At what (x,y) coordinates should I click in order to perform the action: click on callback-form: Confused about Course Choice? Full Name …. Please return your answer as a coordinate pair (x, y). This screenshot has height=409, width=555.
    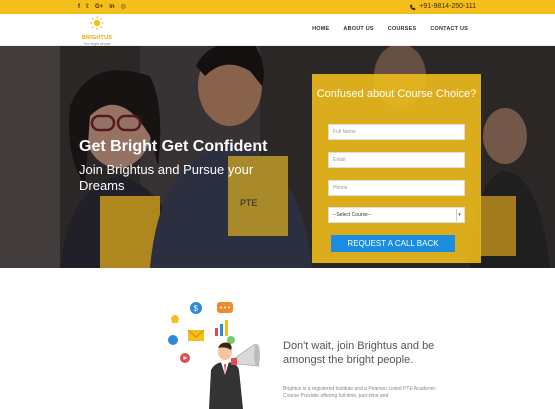
    Looking at the image, I should click on (396, 168).